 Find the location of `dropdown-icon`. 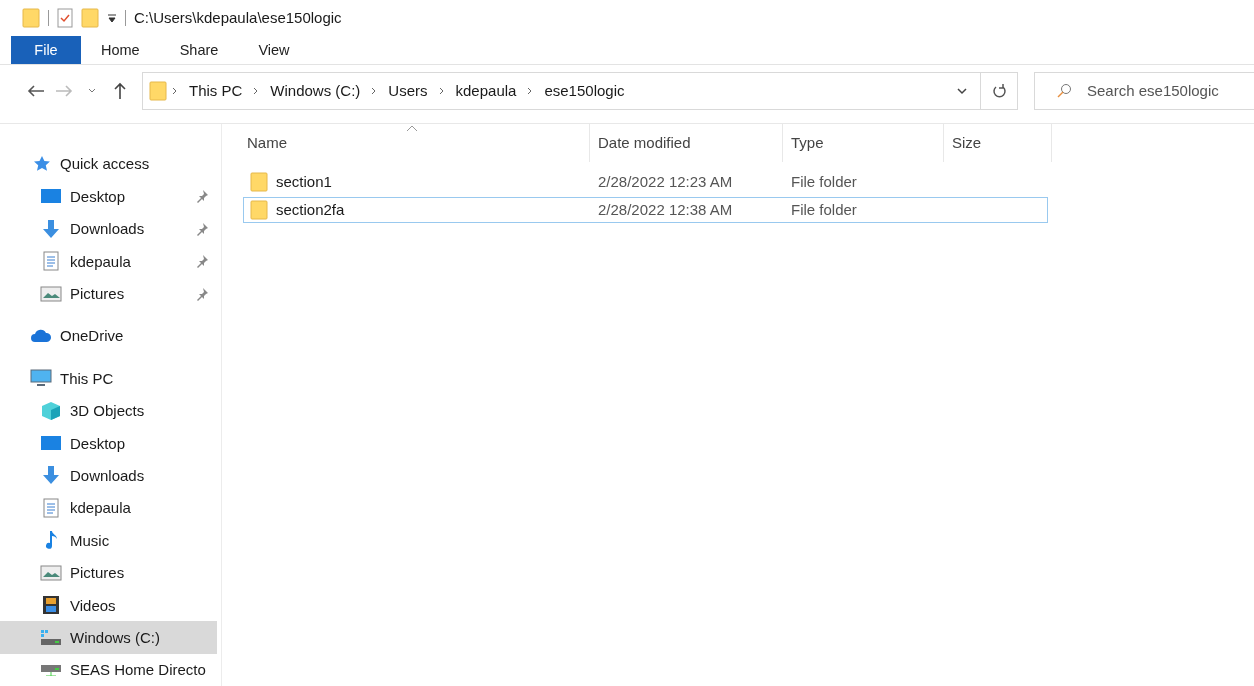

dropdown-icon is located at coordinates (112, 17).